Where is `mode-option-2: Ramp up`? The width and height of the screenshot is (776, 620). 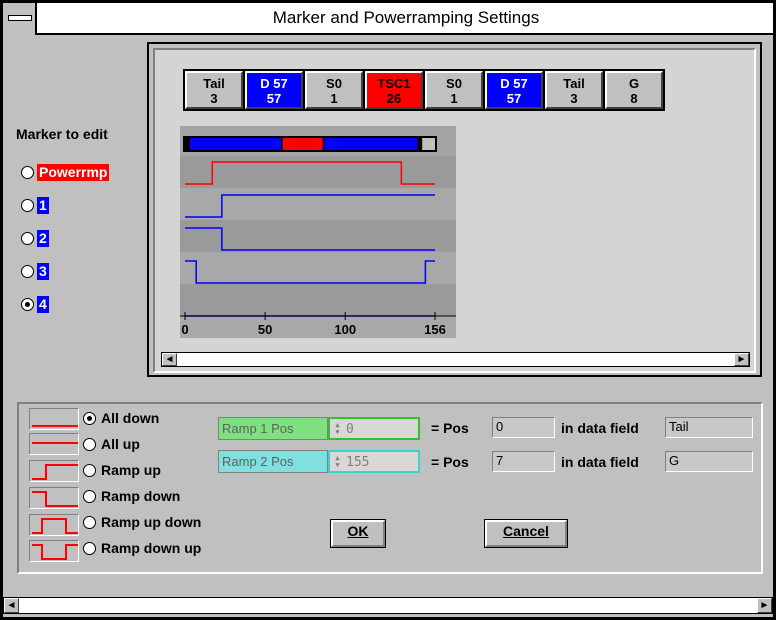
mode-option-2: Ramp up is located at coordinates (122, 470).